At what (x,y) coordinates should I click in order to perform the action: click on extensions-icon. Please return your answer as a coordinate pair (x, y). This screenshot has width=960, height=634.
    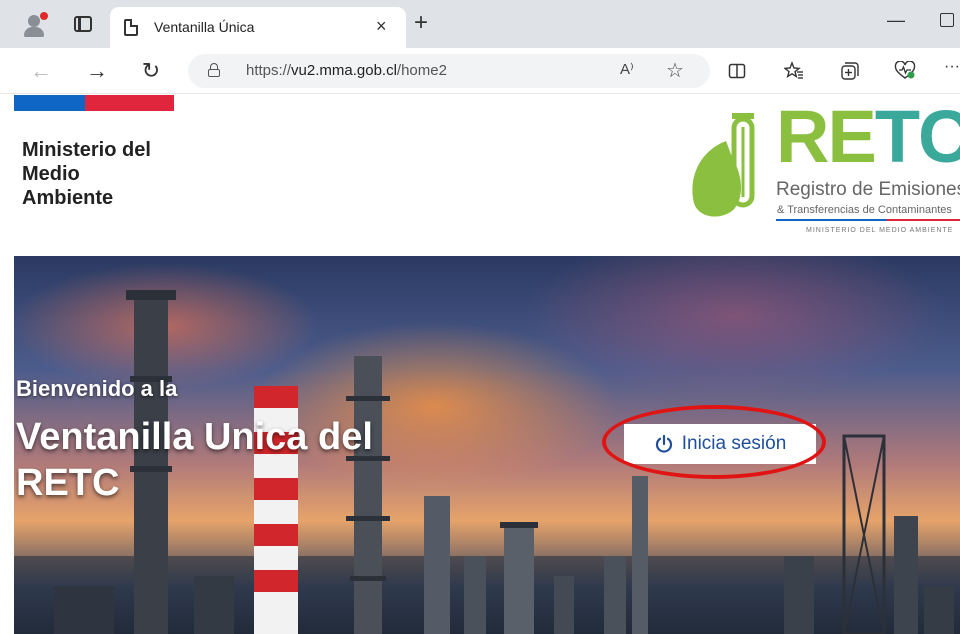
    Looking at the image, I should click on (905, 71).